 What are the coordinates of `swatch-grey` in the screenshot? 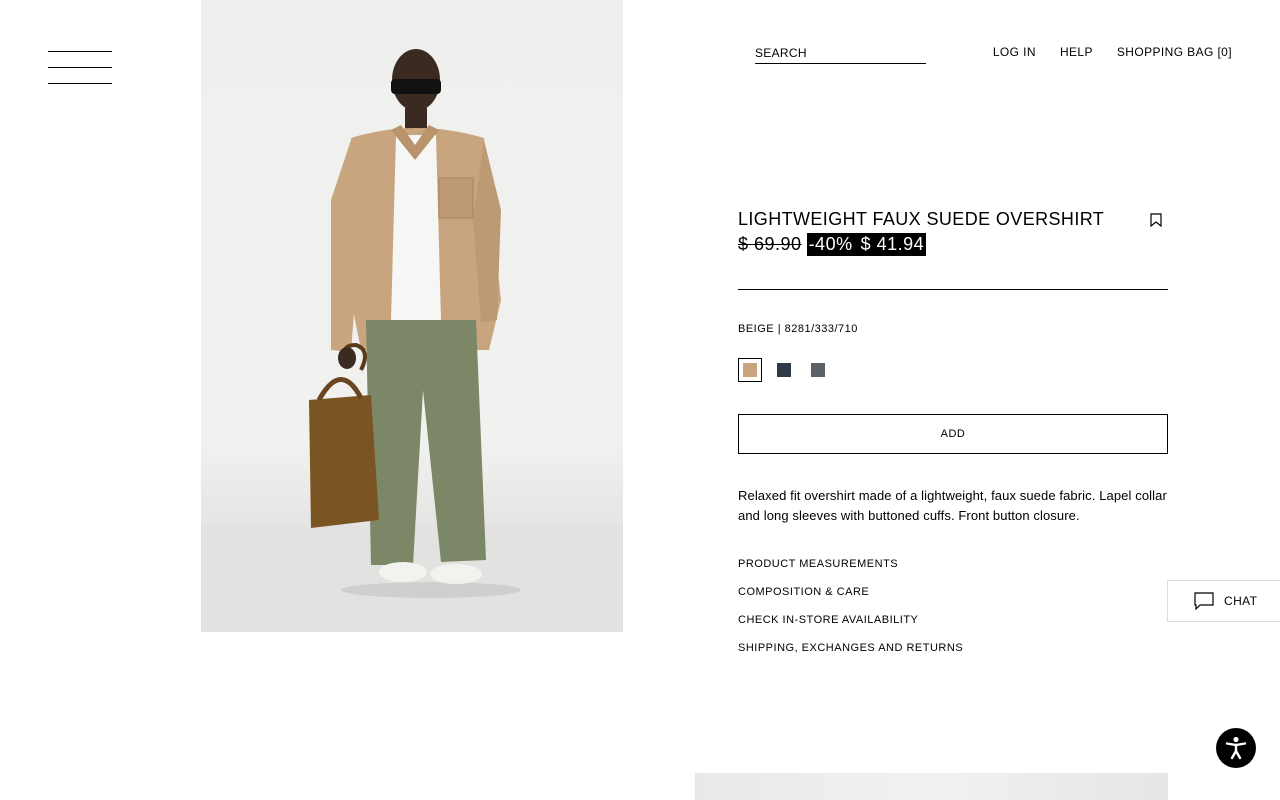 It's located at (818, 370).